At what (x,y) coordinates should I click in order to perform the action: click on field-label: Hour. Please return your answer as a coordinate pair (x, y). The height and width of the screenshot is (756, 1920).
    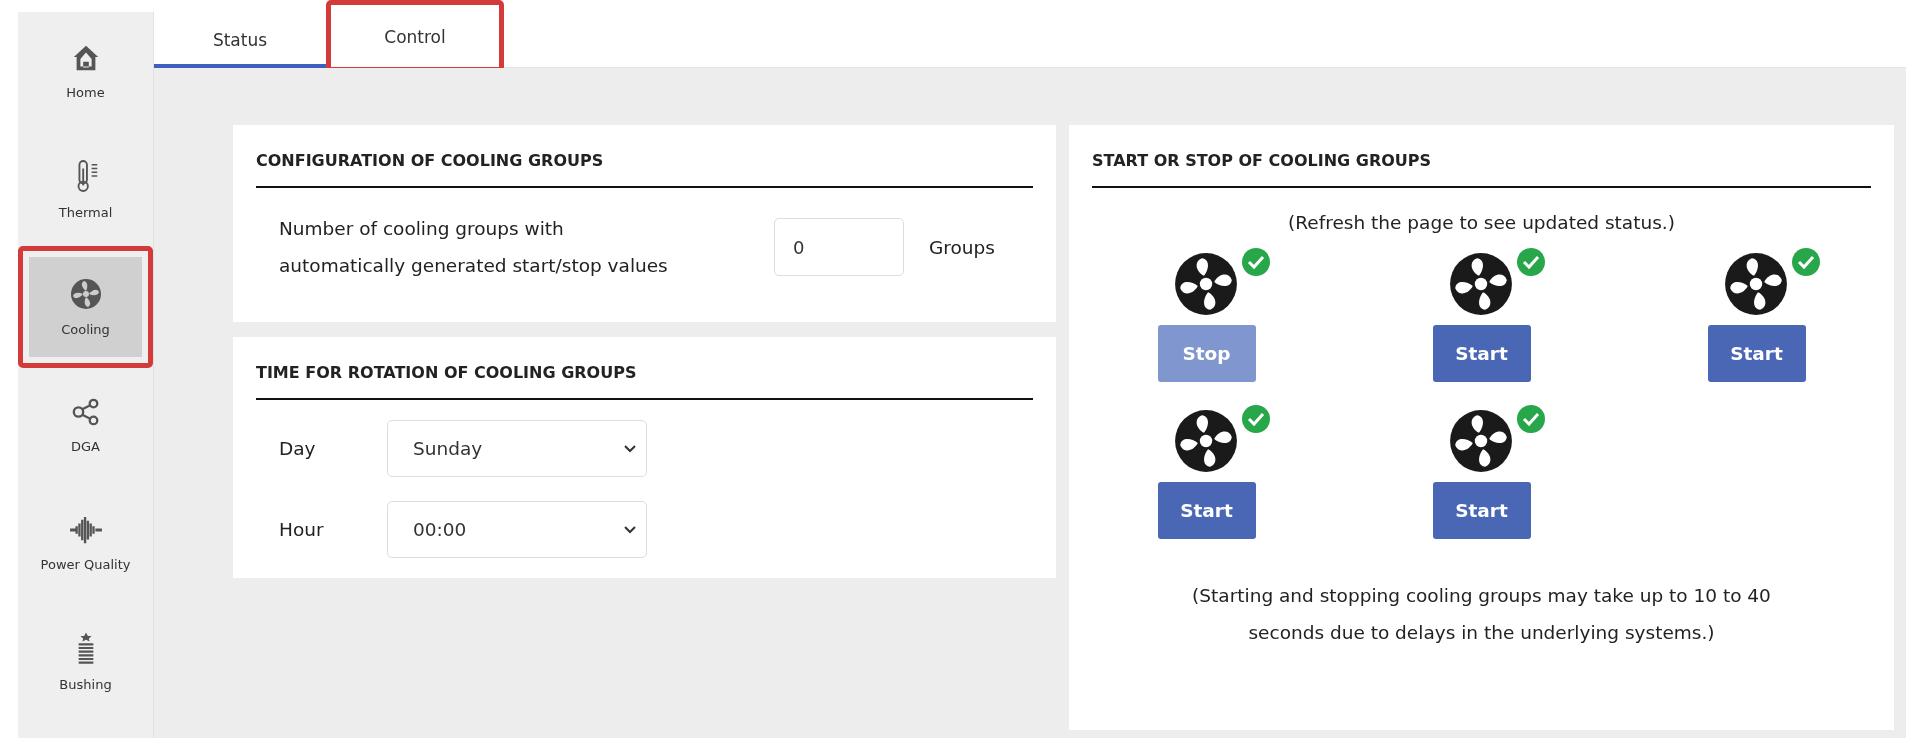
    Looking at the image, I should click on (302, 529).